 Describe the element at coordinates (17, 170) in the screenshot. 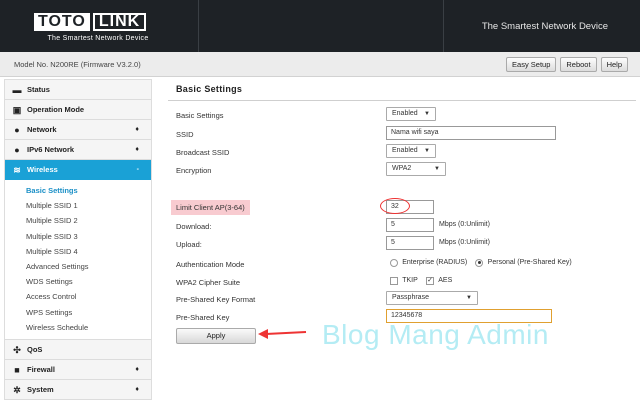

I see `wifi-icon: ≋` at that location.